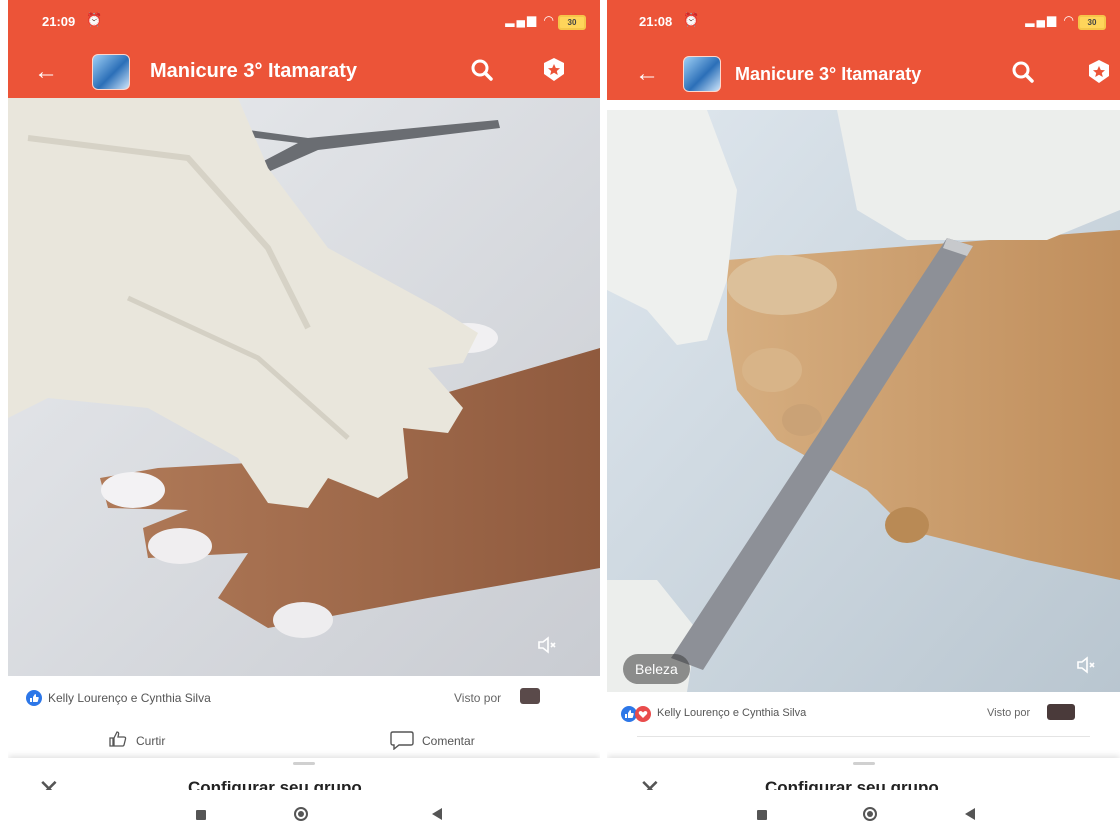 This screenshot has width=1120, height=836. I want to click on like-button: Curtir, so click(150, 741).